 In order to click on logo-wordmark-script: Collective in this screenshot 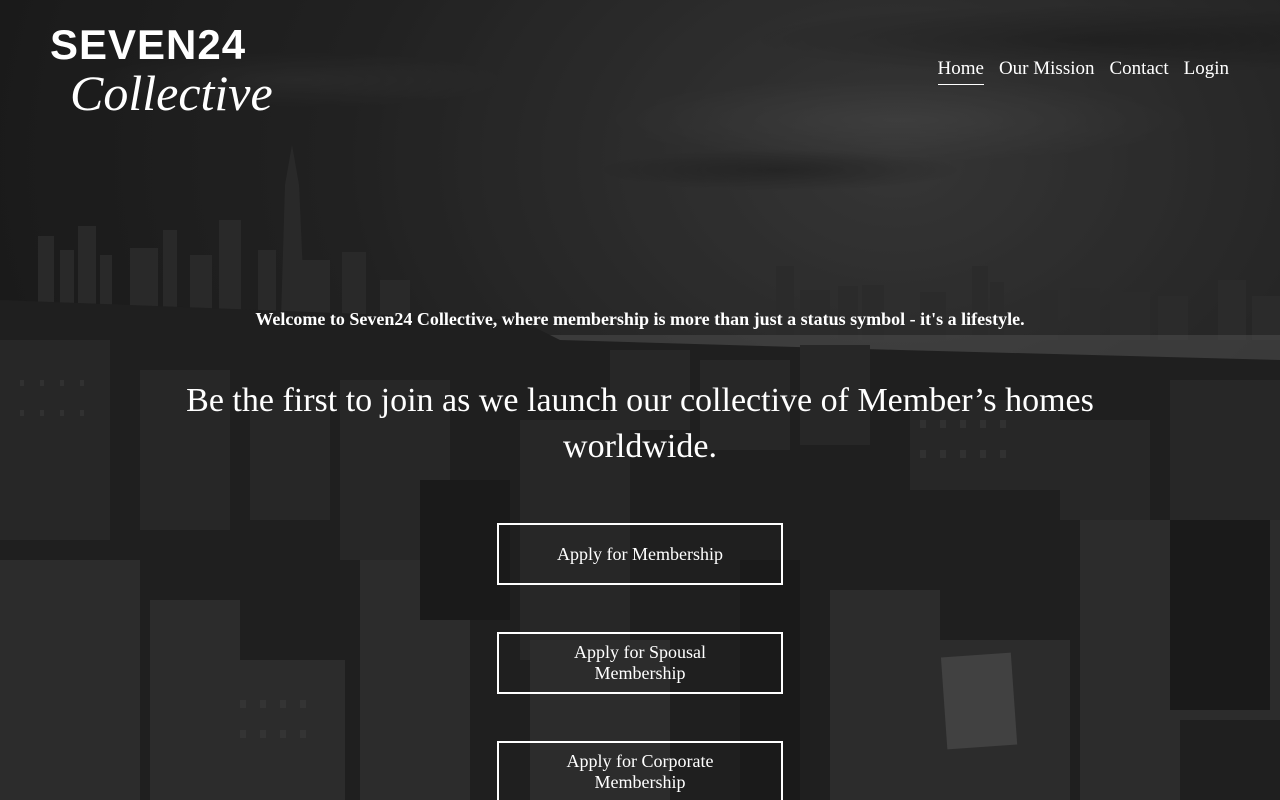, I will do `click(171, 93)`.